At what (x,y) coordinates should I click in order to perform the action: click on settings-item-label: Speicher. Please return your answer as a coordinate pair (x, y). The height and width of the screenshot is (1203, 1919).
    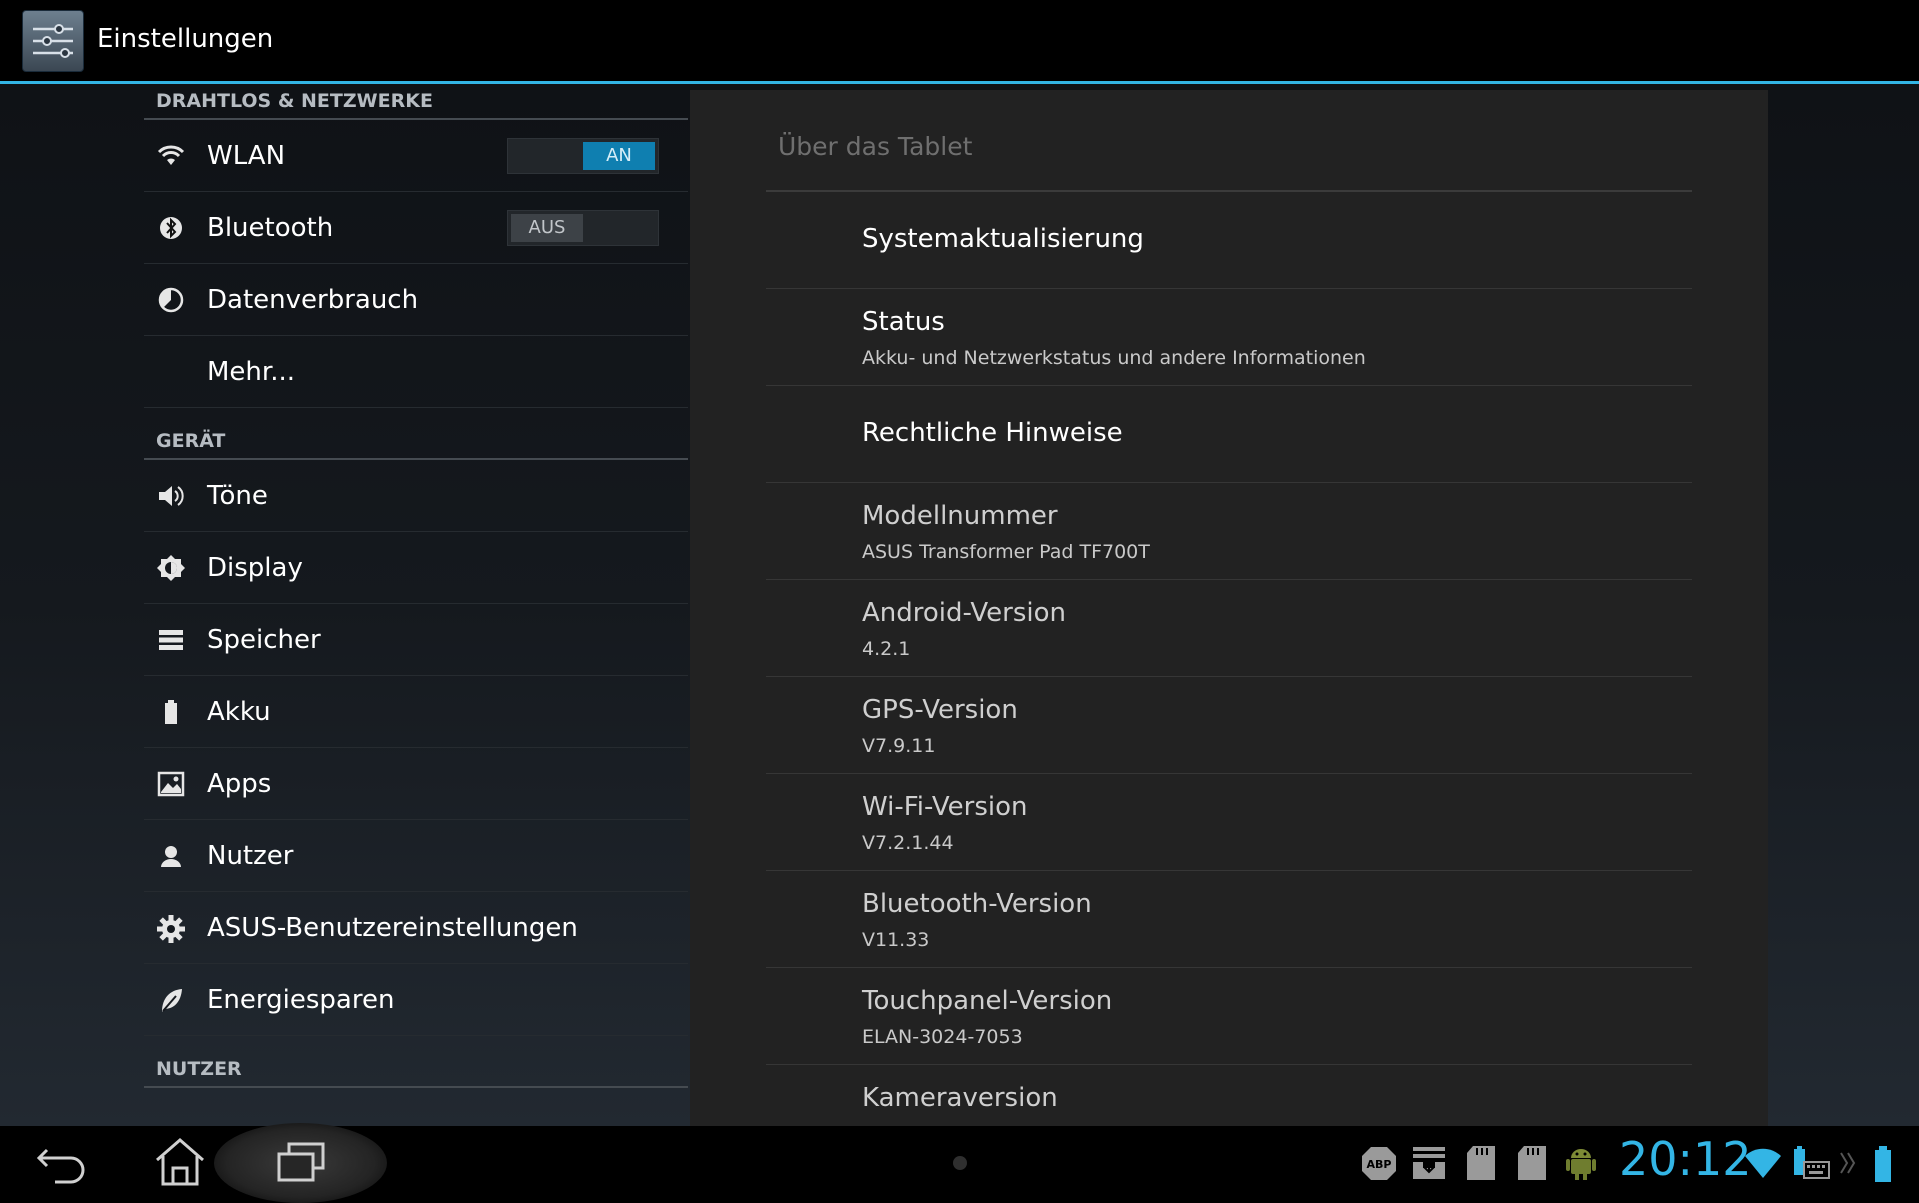
    Looking at the image, I should click on (264, 640).